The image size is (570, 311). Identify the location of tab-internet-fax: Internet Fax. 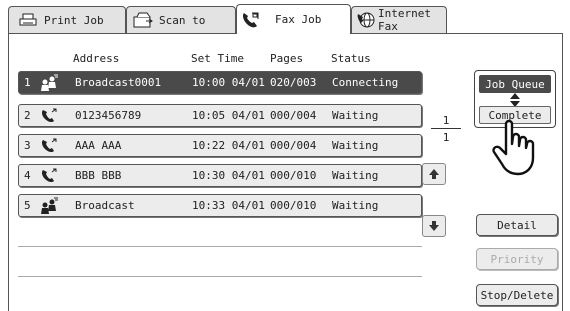
(399, 19).